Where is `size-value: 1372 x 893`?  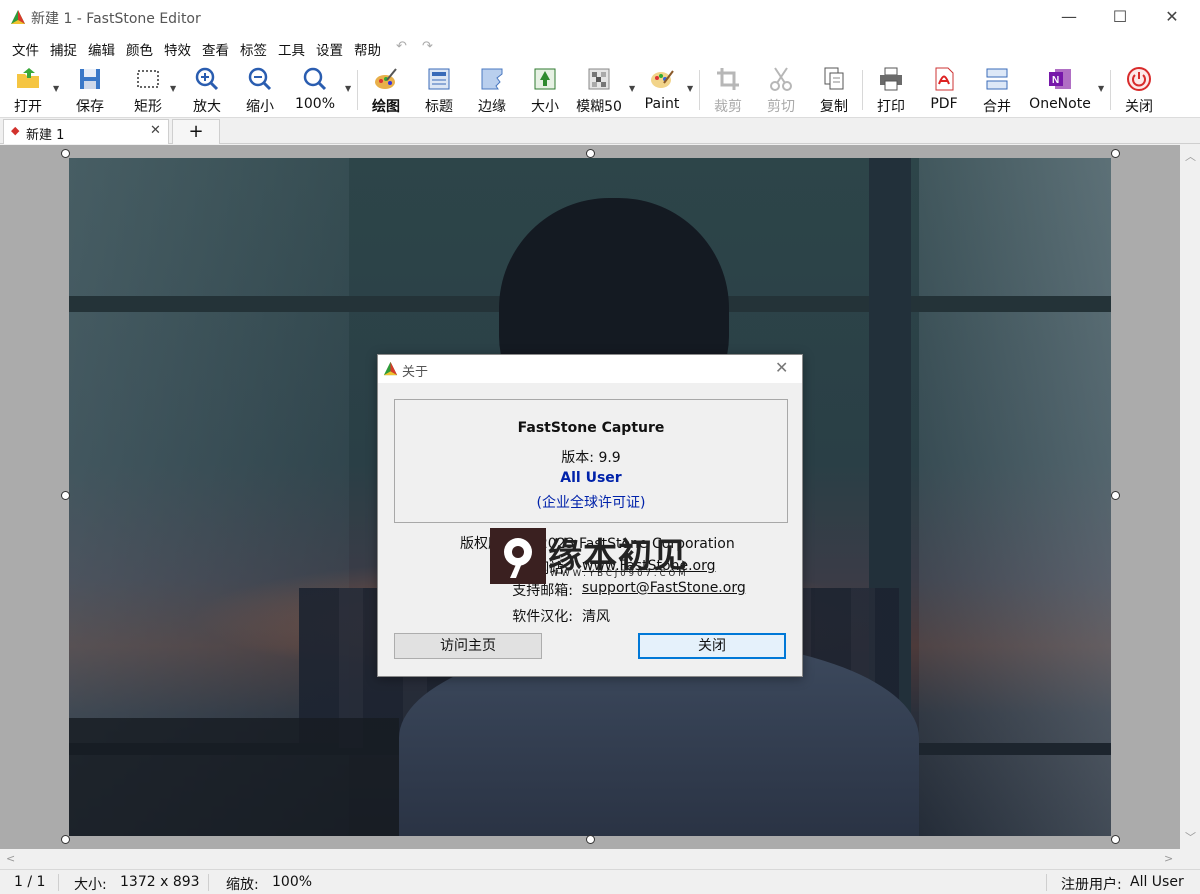
size-value: 1372 x 893 is located at coordinates (160, 882).